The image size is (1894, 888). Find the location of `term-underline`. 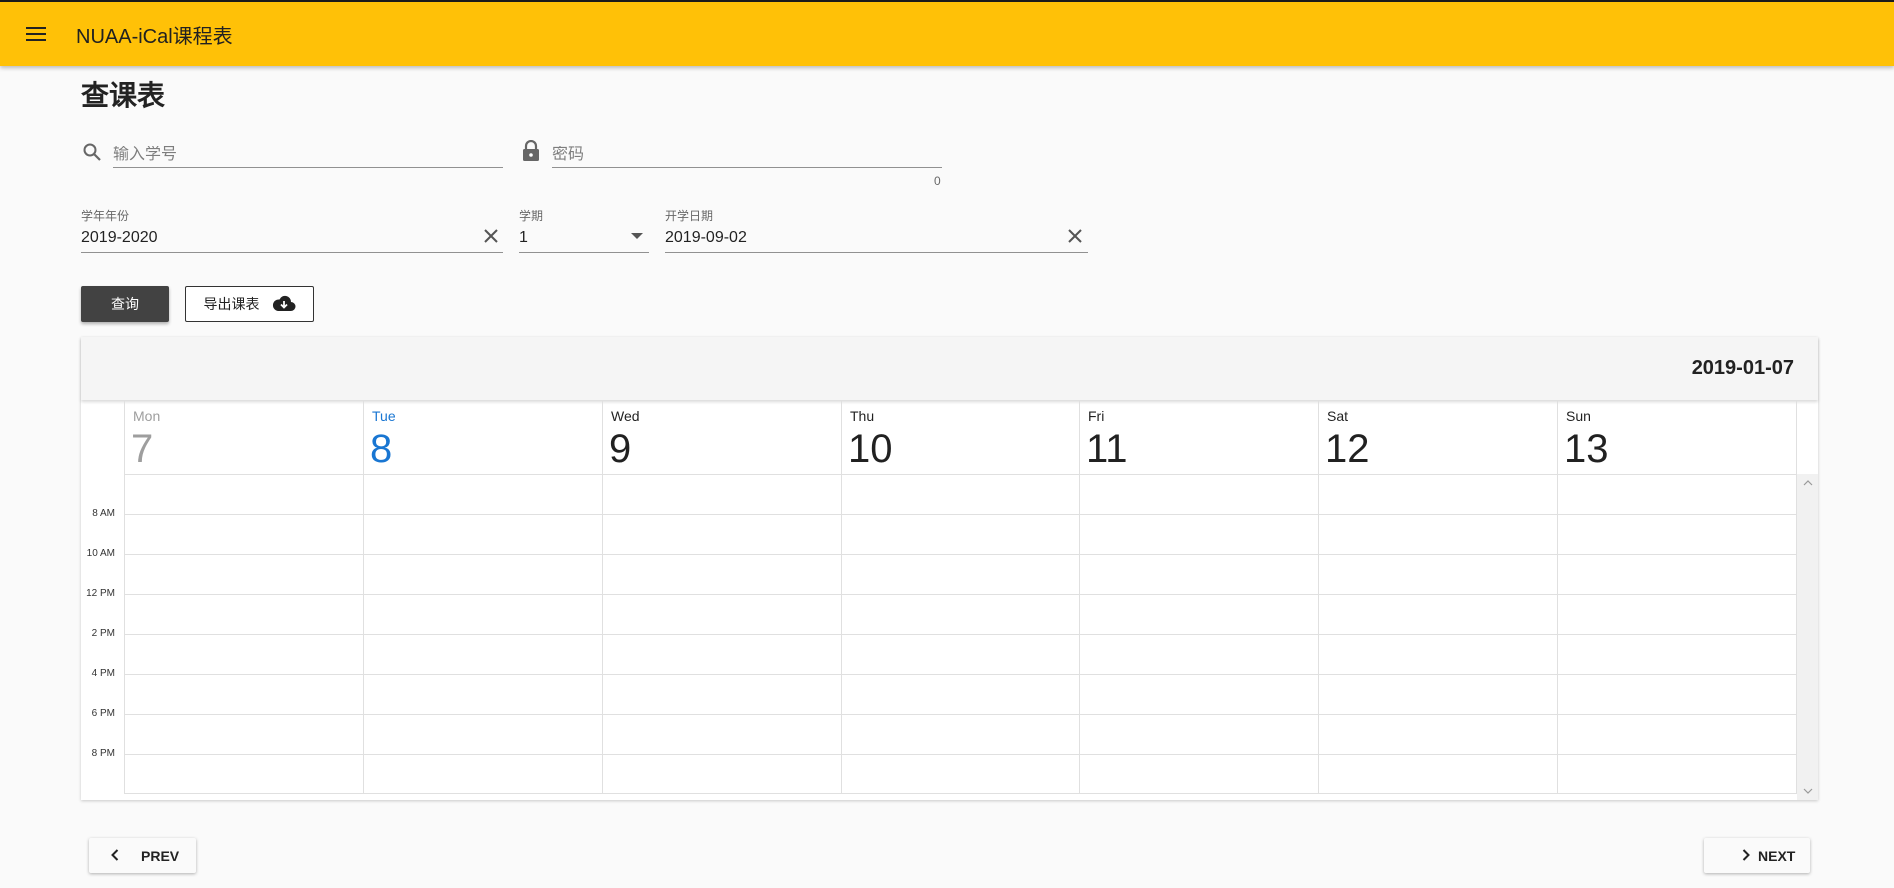

term-underline is located at coordinates (584, 252).